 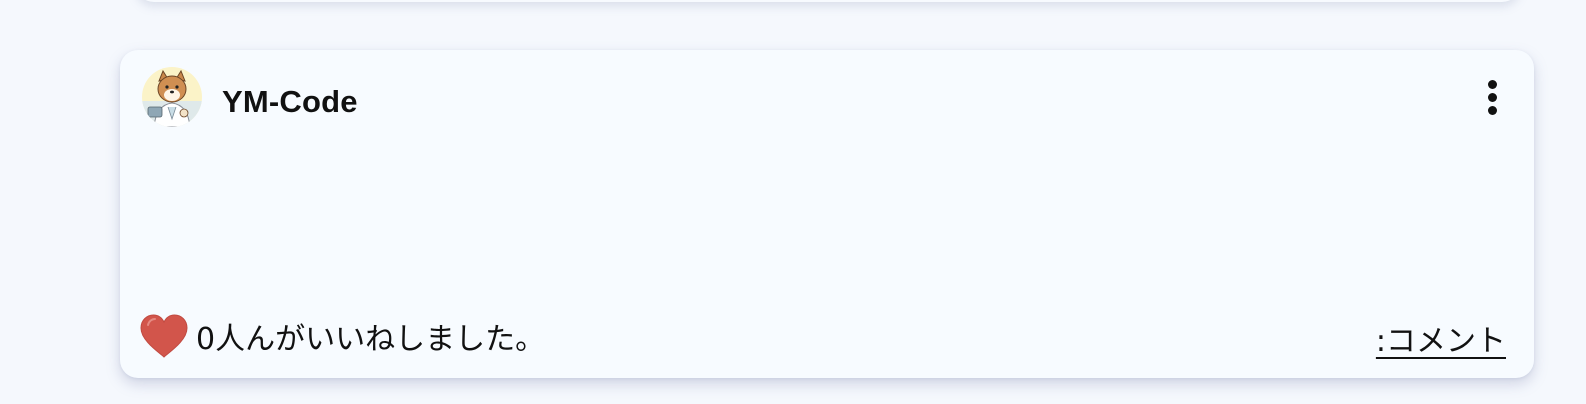 What do you see at coordinates (1493, 98) in the screenshot?
I see `more-options-button` at bounding box center [1493, 98].